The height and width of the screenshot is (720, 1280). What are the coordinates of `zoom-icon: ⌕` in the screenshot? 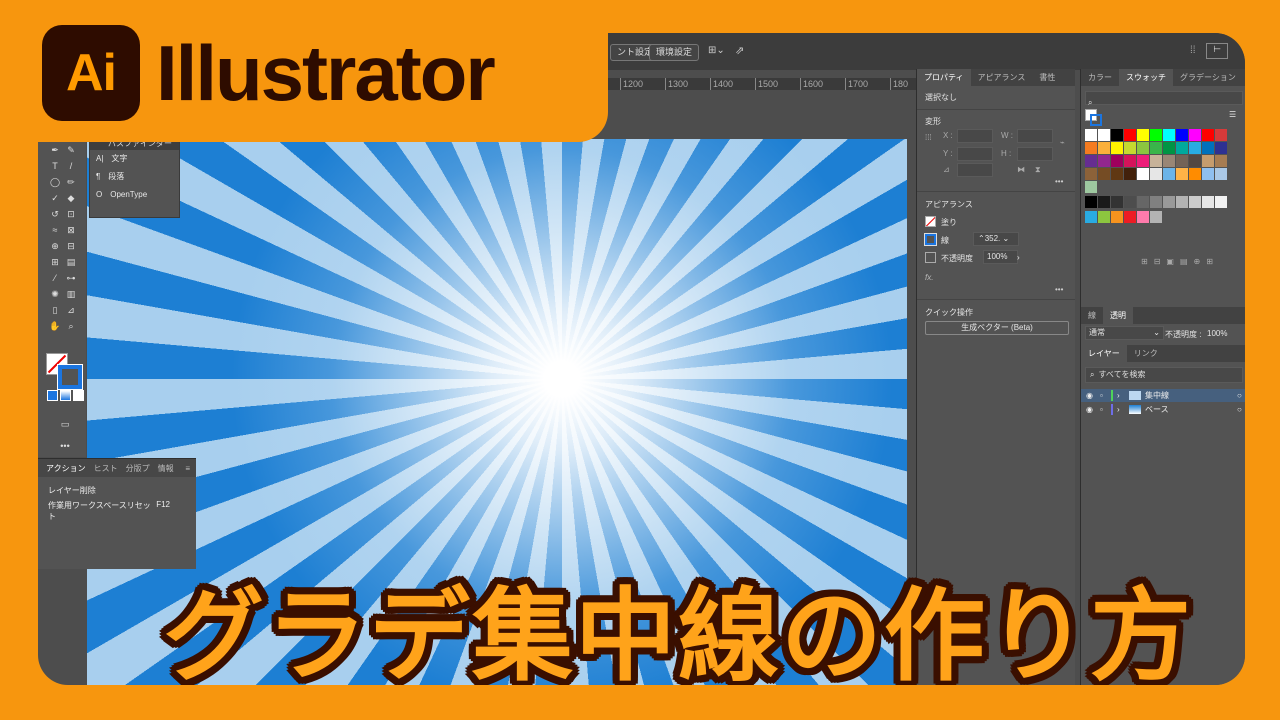 It's located at (71, 326).